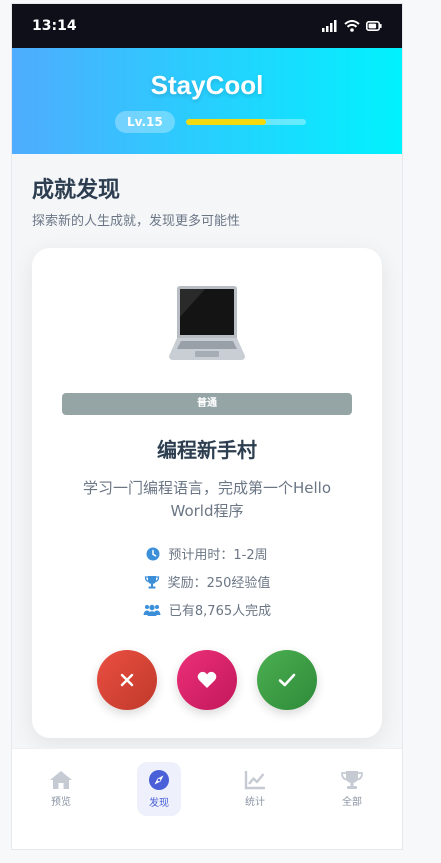 This screenshot has height=863, width=441. What do you see at coordinates (207, 85) in the screenshot?
I see `app-title: StayCool` at bounding box center [207, 85].